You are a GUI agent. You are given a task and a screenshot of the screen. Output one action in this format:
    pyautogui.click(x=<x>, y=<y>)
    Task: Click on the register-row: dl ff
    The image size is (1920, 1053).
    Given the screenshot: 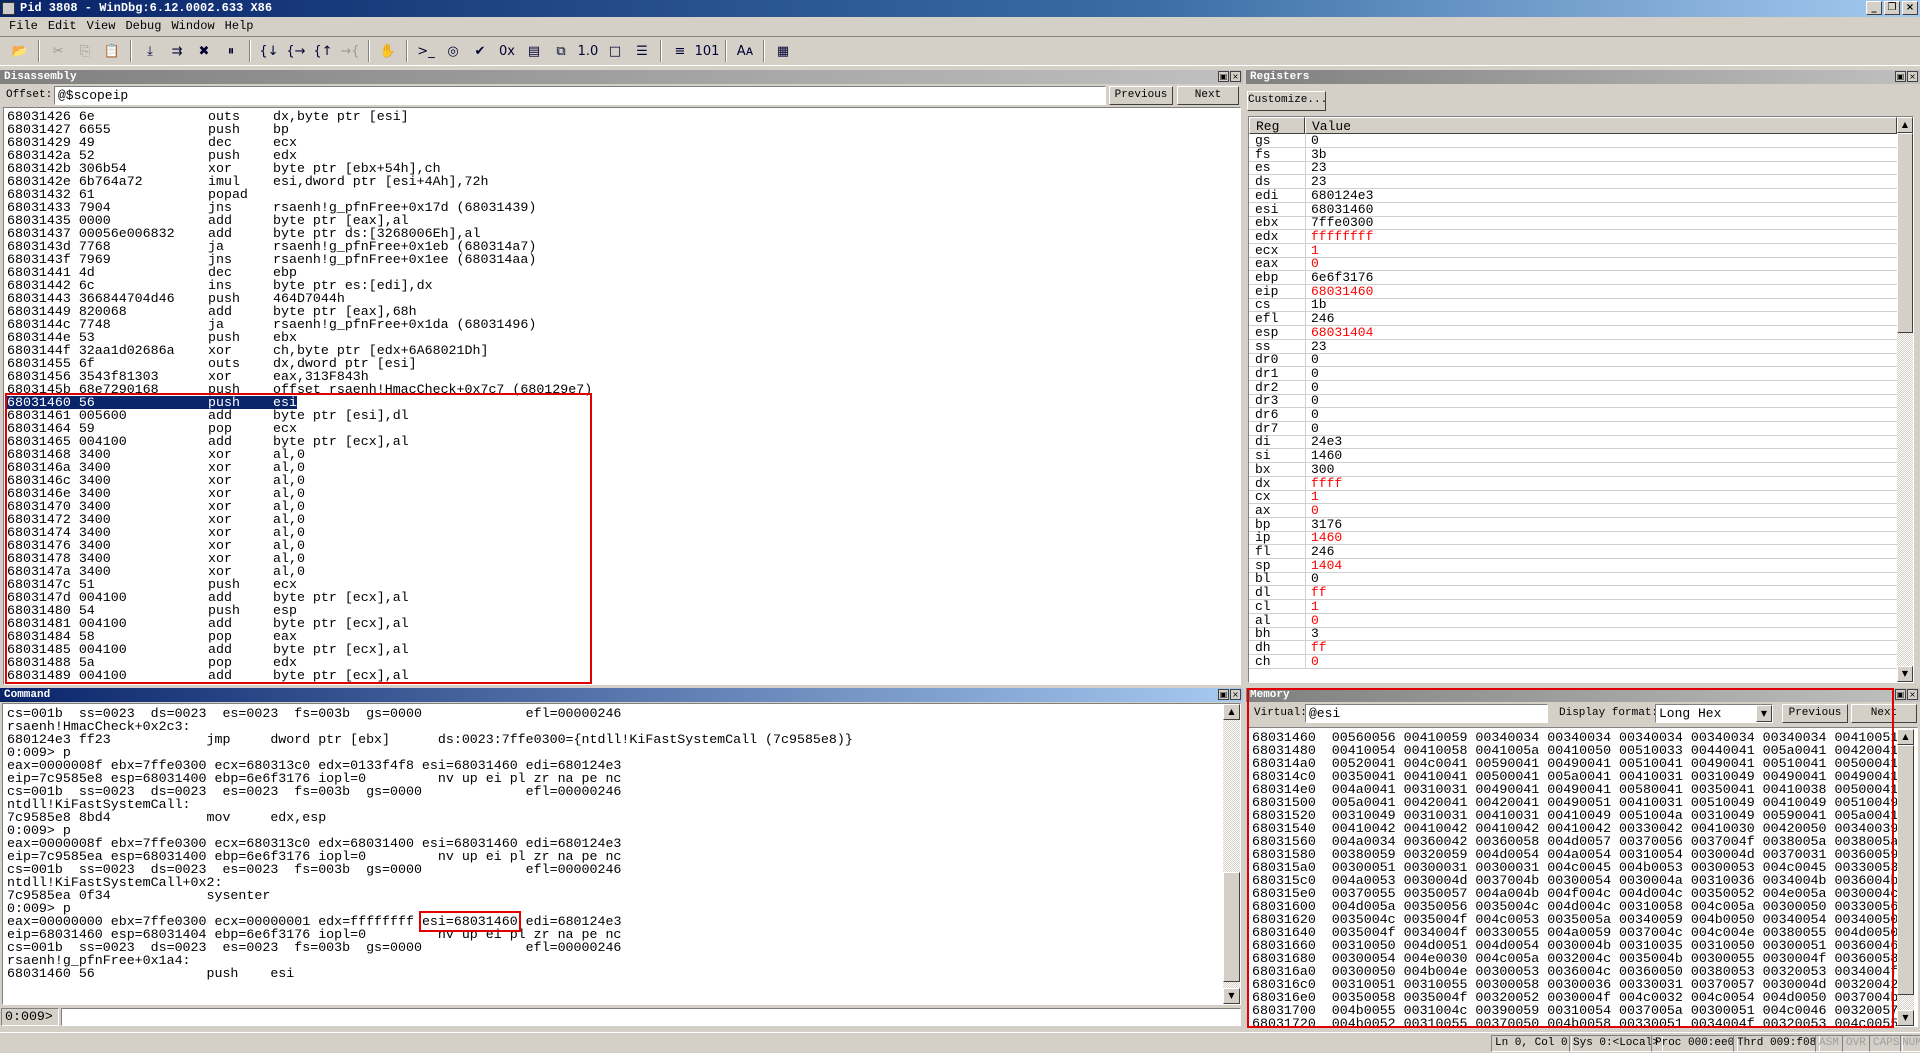 What is the action you would take?
    pyautogui.click(x=1573, y=593)
    